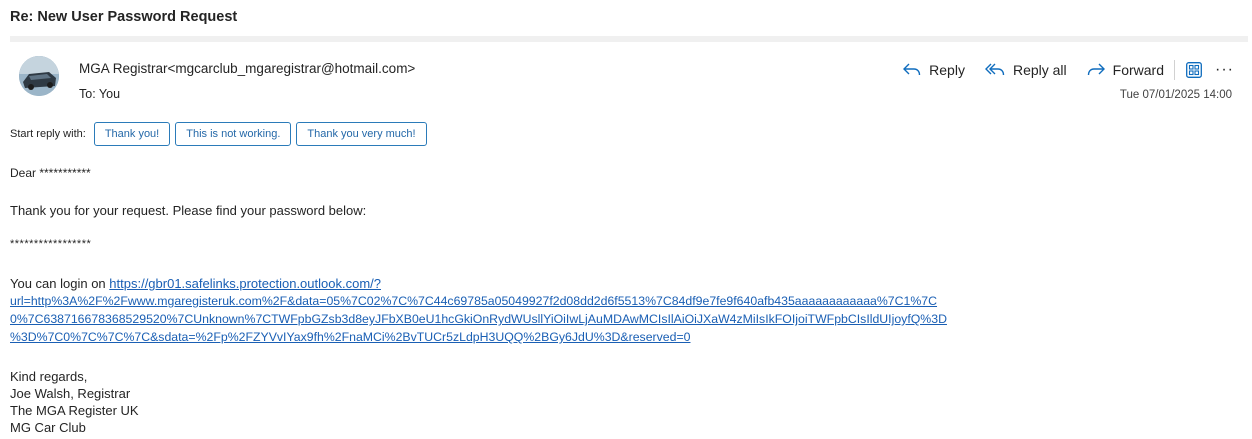 The image size is (1252, 439). I want to click on reply-button: Reply, so click(934, 70).